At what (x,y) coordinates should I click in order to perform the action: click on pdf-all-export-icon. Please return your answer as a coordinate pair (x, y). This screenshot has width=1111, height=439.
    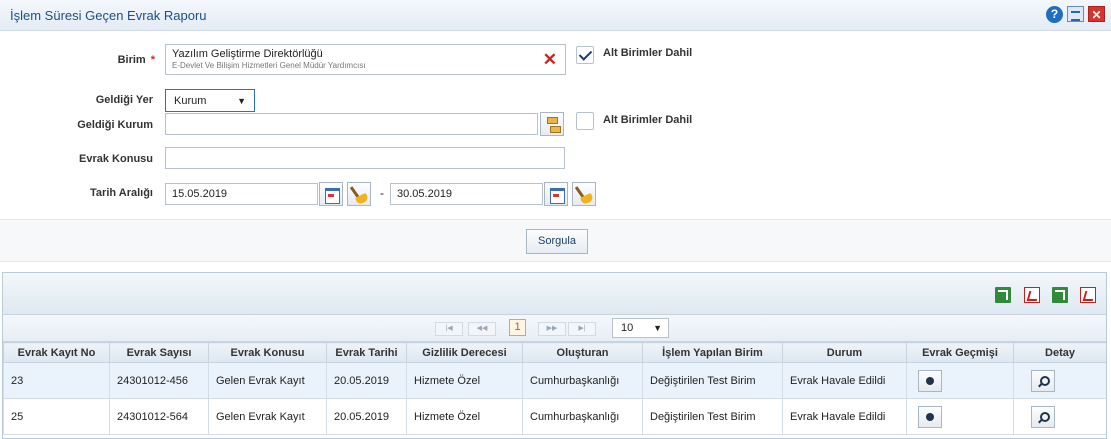
    Looking at the image, I should click on (1088, 295).